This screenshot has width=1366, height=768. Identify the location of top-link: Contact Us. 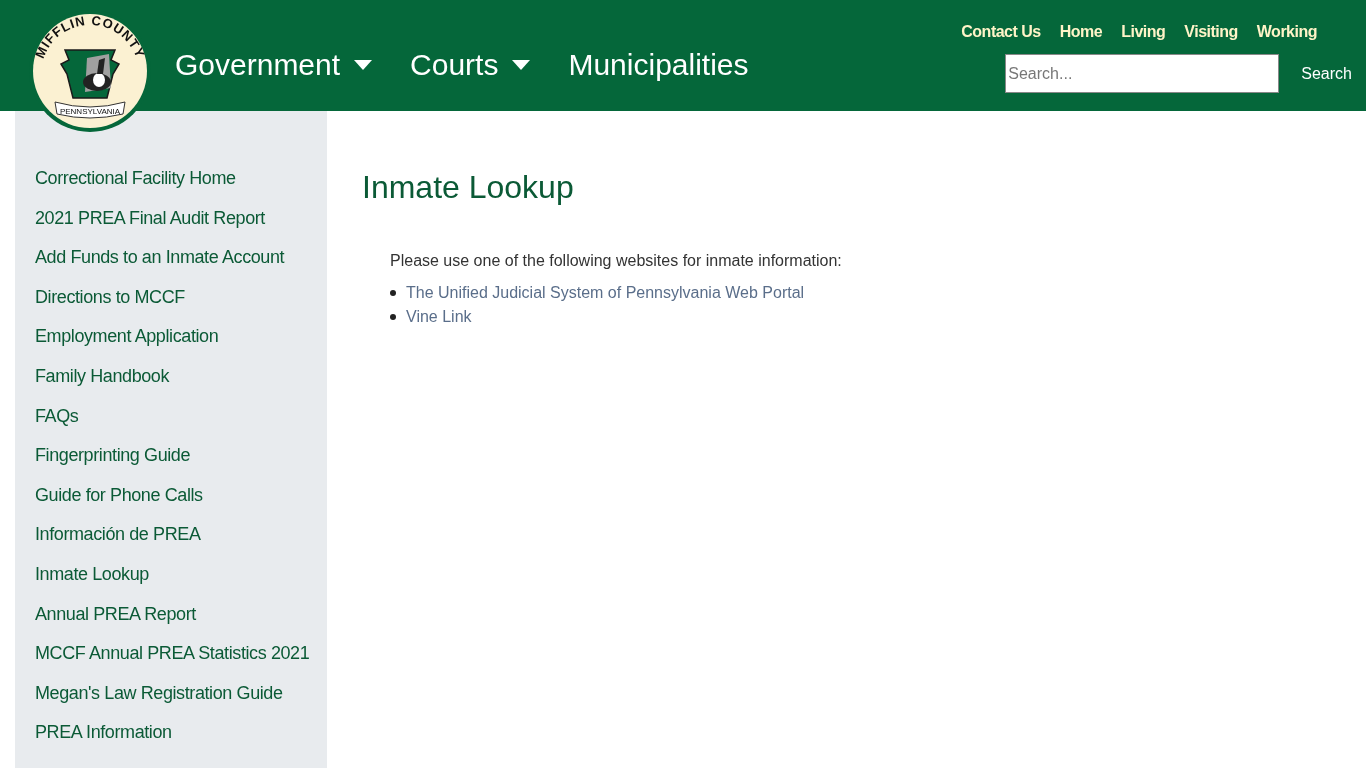
(1001, 32).